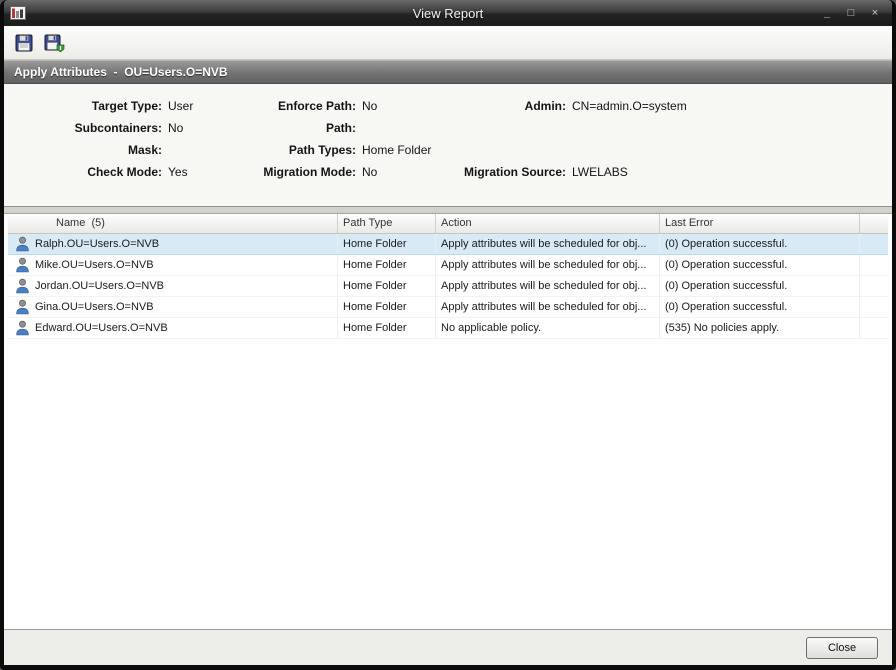  I want to click on maximize-button: □, so click(851, 13).